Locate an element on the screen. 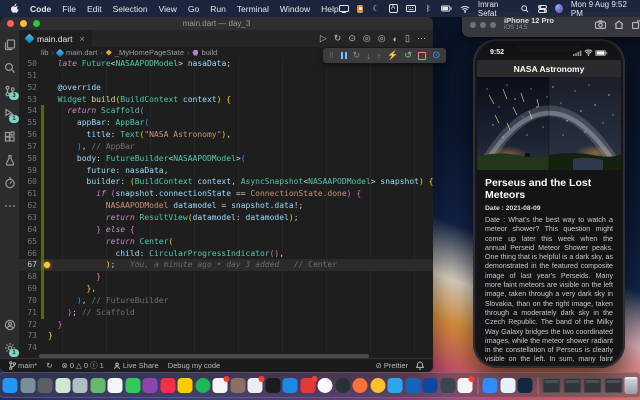  split-editor-icon: ▯ is located at coordinates (407, 38).